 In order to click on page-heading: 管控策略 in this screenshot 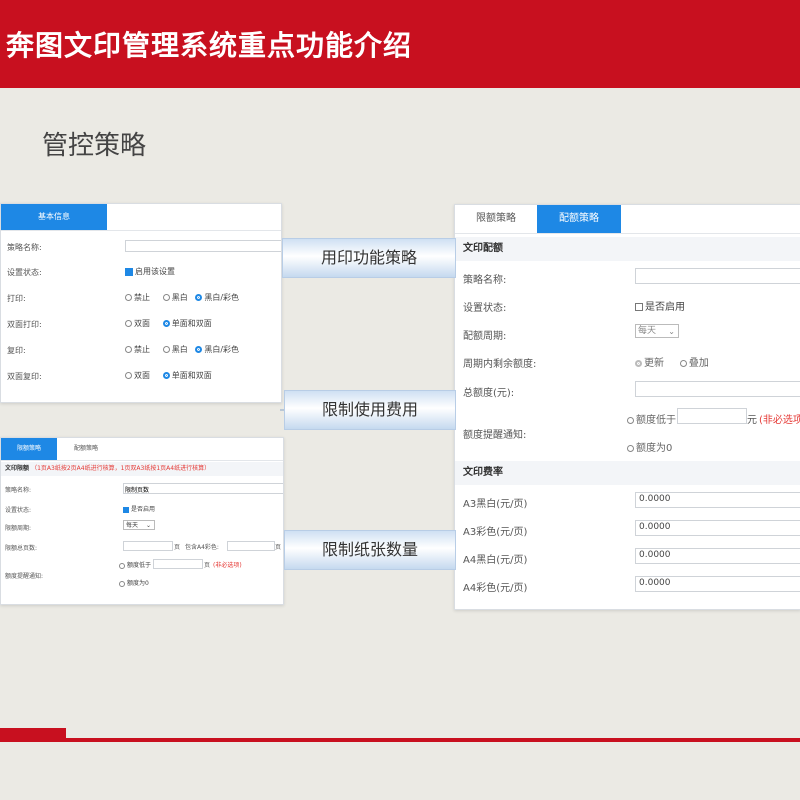, I will do `click(94, 146)`.